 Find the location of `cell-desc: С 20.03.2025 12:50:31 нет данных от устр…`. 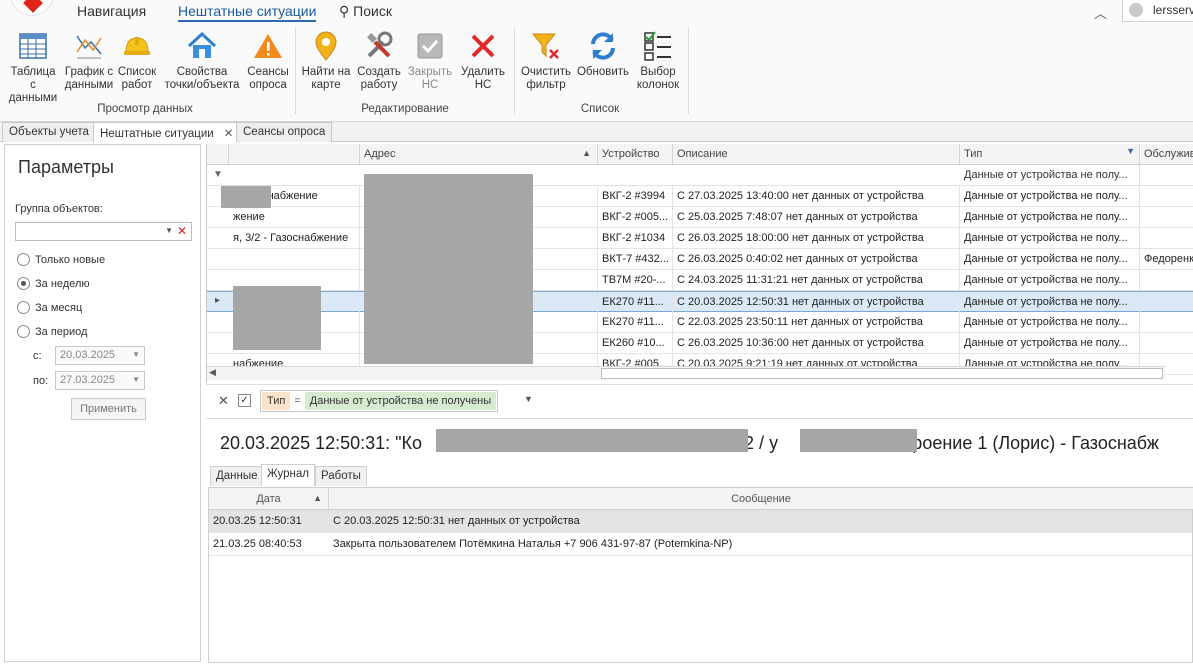

cell-desc: С 20.03.2025 12:50:31 нет данных от устр… is located at coordinates (816, 302).